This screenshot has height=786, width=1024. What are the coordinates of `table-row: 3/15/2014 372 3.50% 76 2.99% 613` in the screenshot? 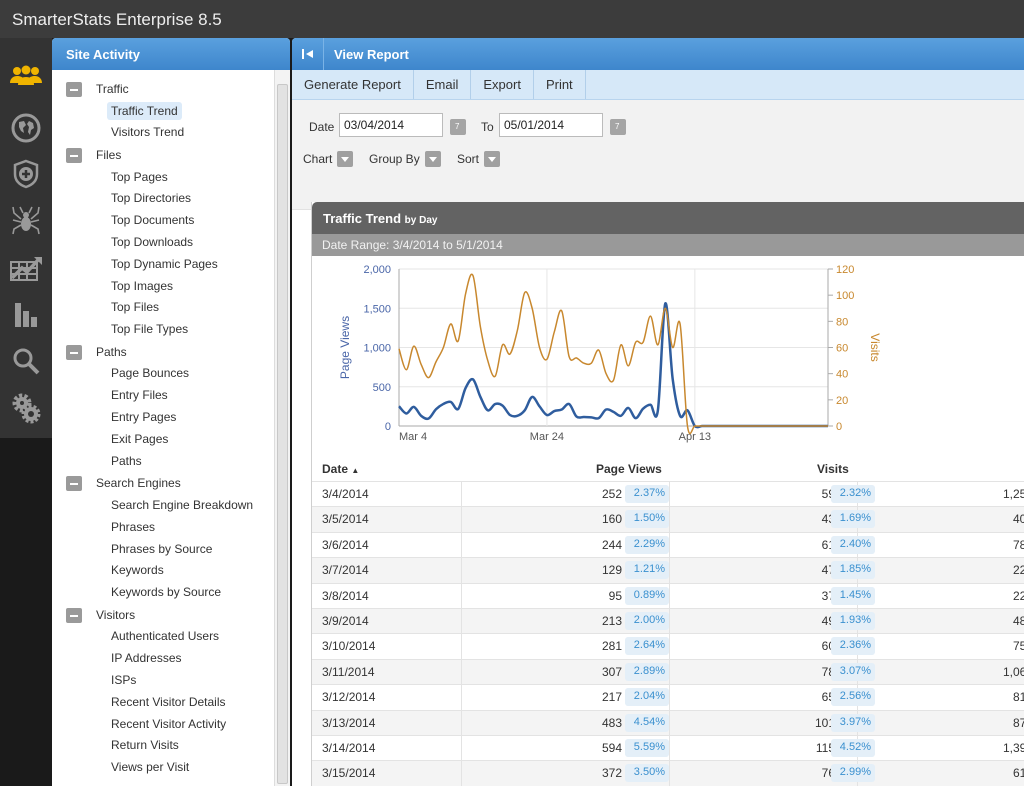 It's located at (668, 773).